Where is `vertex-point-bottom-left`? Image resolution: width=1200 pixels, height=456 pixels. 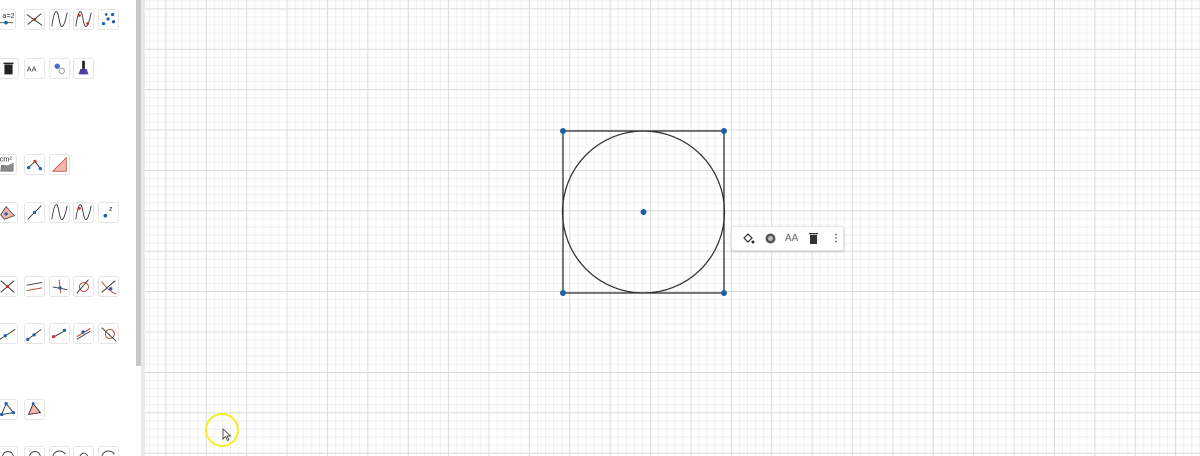 vertex-point-bottom-left is located at coordinates (563, 293).